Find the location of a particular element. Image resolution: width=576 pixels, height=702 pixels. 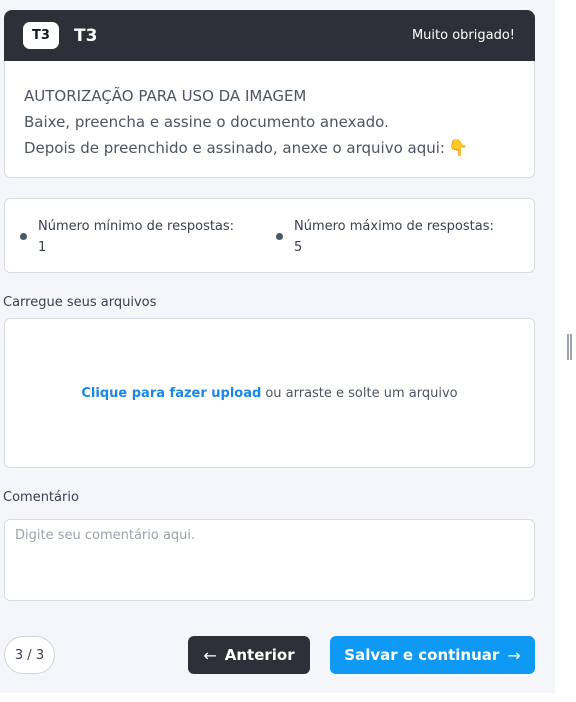

upload-link: Clique para fazer upload is located at coordinates (171, 393).